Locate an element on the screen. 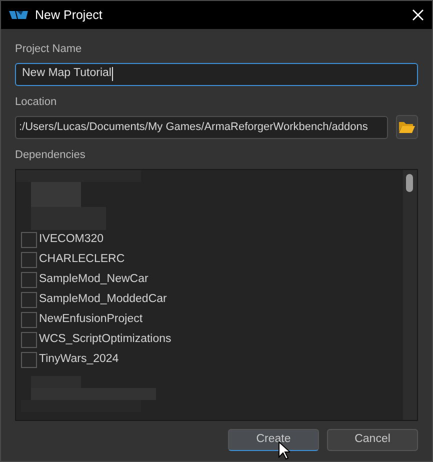 This screenshot has height=462, width=433. project-name-field: New Map Tutorial is located at coordinates (216, 74).